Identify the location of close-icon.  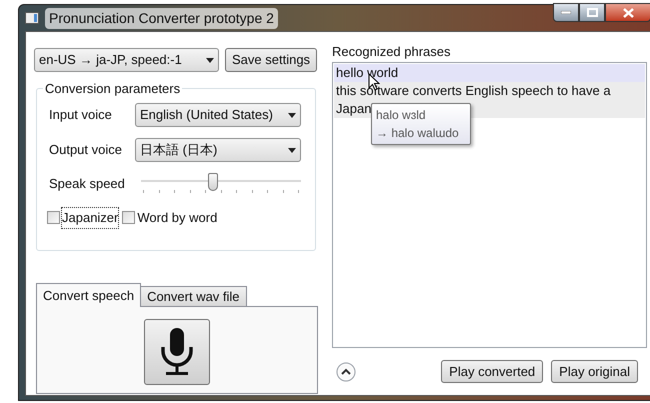
(628, 13).